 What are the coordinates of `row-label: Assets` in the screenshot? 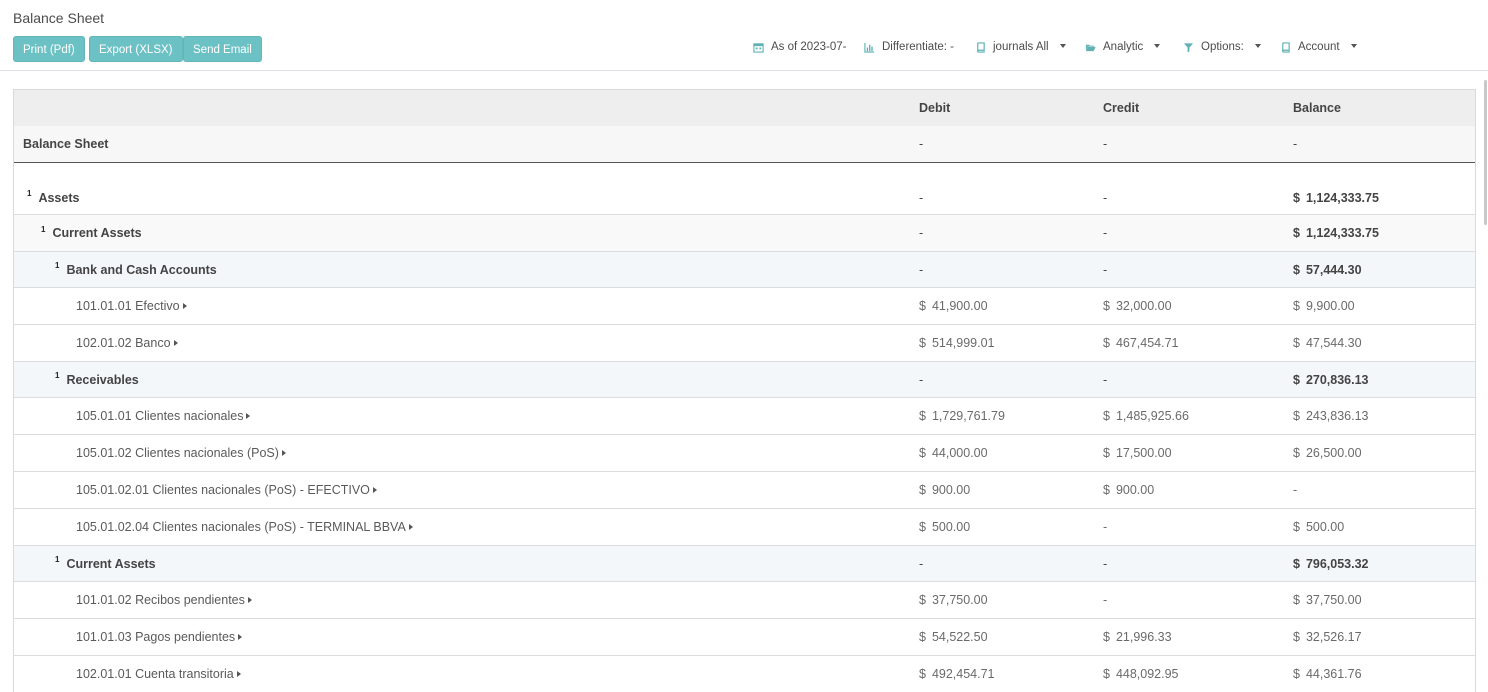 It's located at (59, 197).